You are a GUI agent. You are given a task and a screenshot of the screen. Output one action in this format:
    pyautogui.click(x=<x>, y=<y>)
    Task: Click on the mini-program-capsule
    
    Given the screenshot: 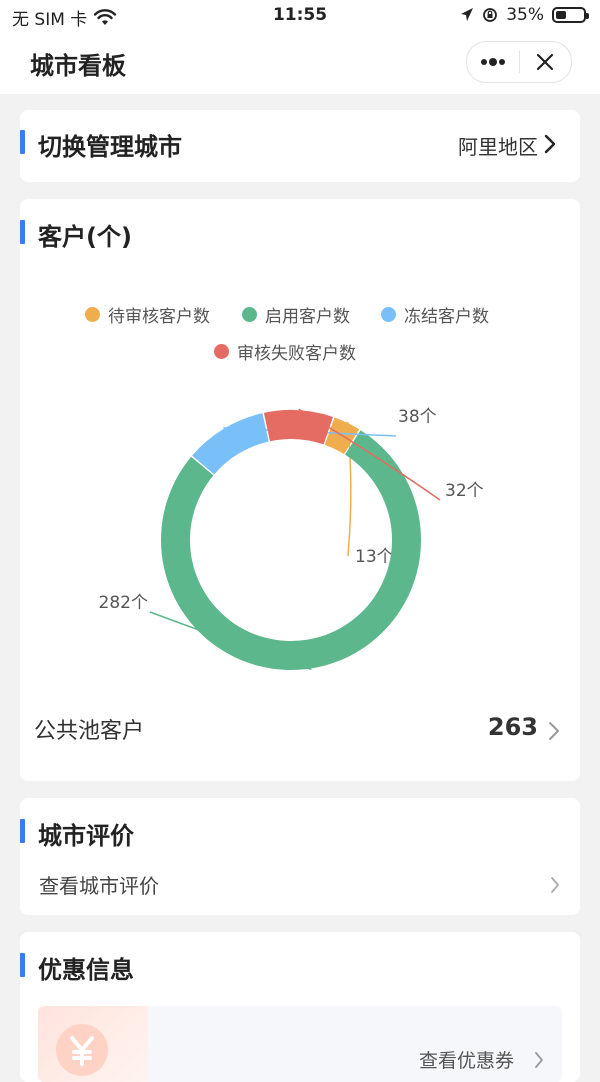 What is the action you would take?
    pyautogui.click(x=519, y=62)
    